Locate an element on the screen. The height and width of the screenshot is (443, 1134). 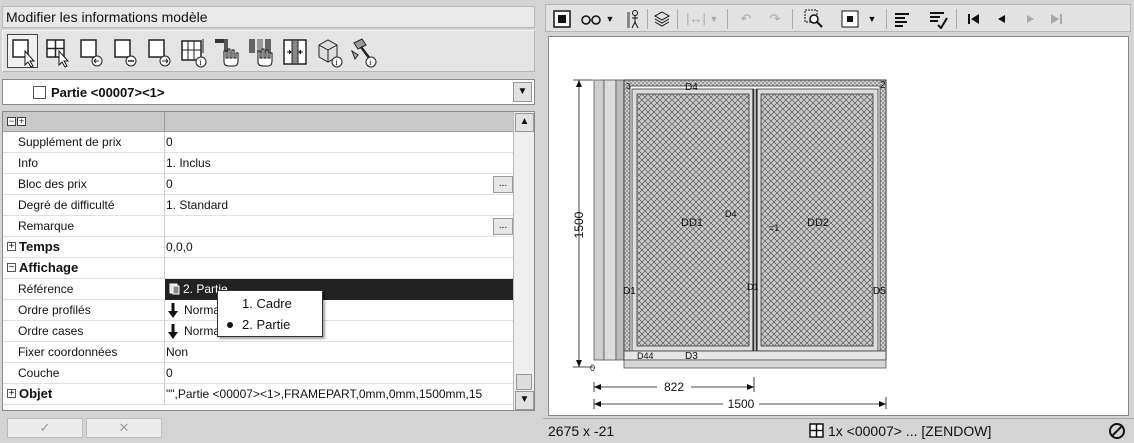
layers-icon is located at coordinates (662, 19).